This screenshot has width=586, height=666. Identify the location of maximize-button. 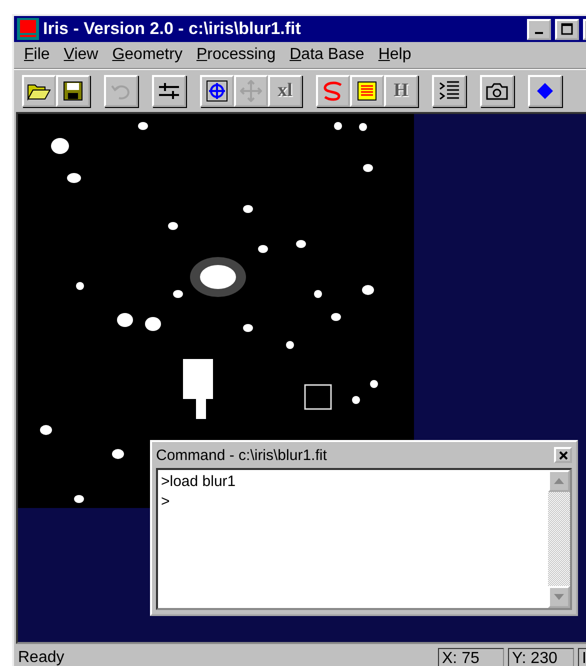
(567, 29).